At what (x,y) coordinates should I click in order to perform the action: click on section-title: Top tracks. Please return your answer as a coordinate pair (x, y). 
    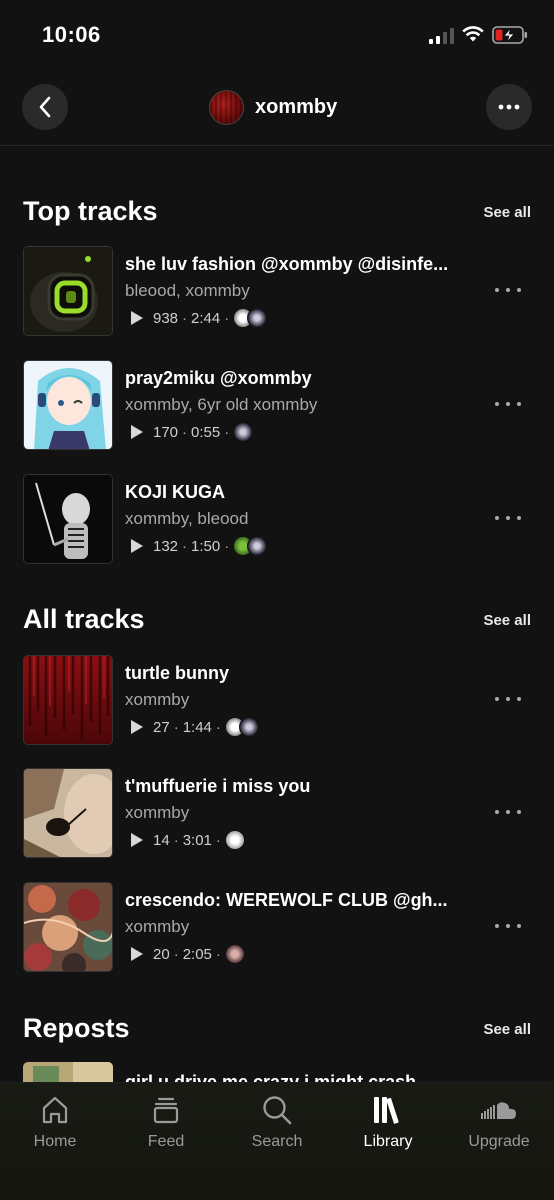
    Looking at the image, I should click on (90, 211).